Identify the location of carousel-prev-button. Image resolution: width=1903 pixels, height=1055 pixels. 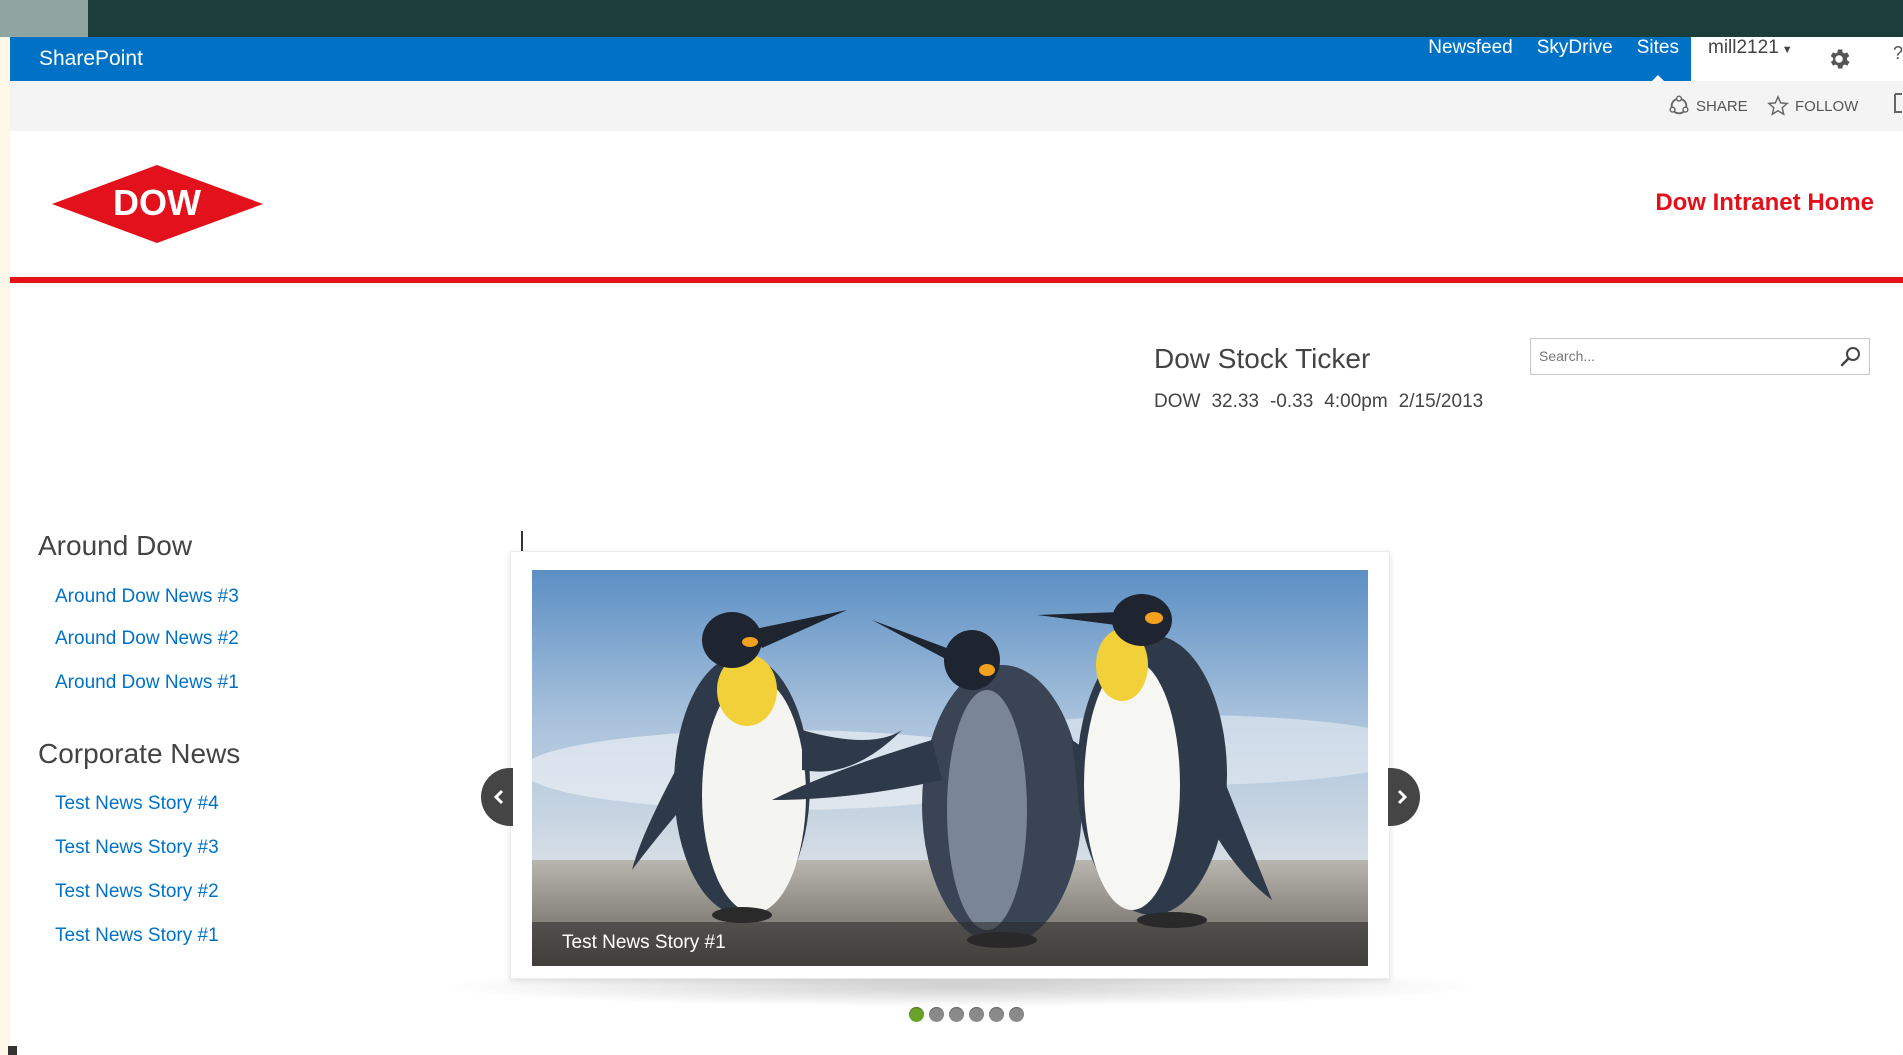
(497, 797).